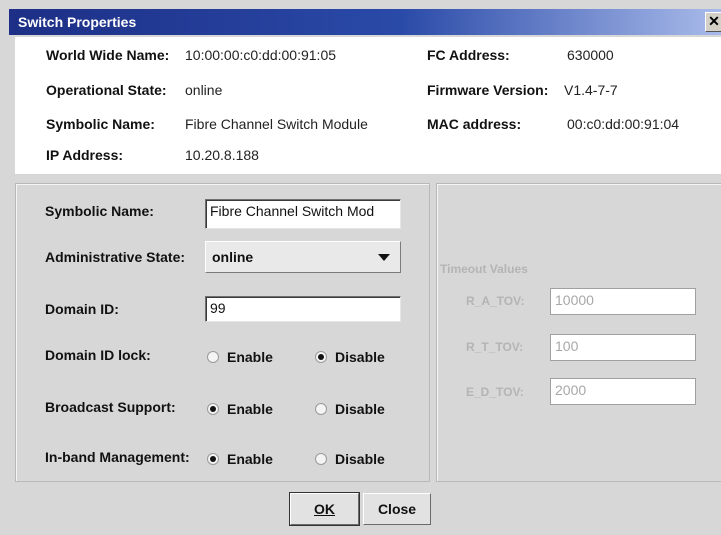  Describe the element at coordinates (100, 124) in the screenshot. I see `symbolic-name-label: Symbolic Name:` at that location.